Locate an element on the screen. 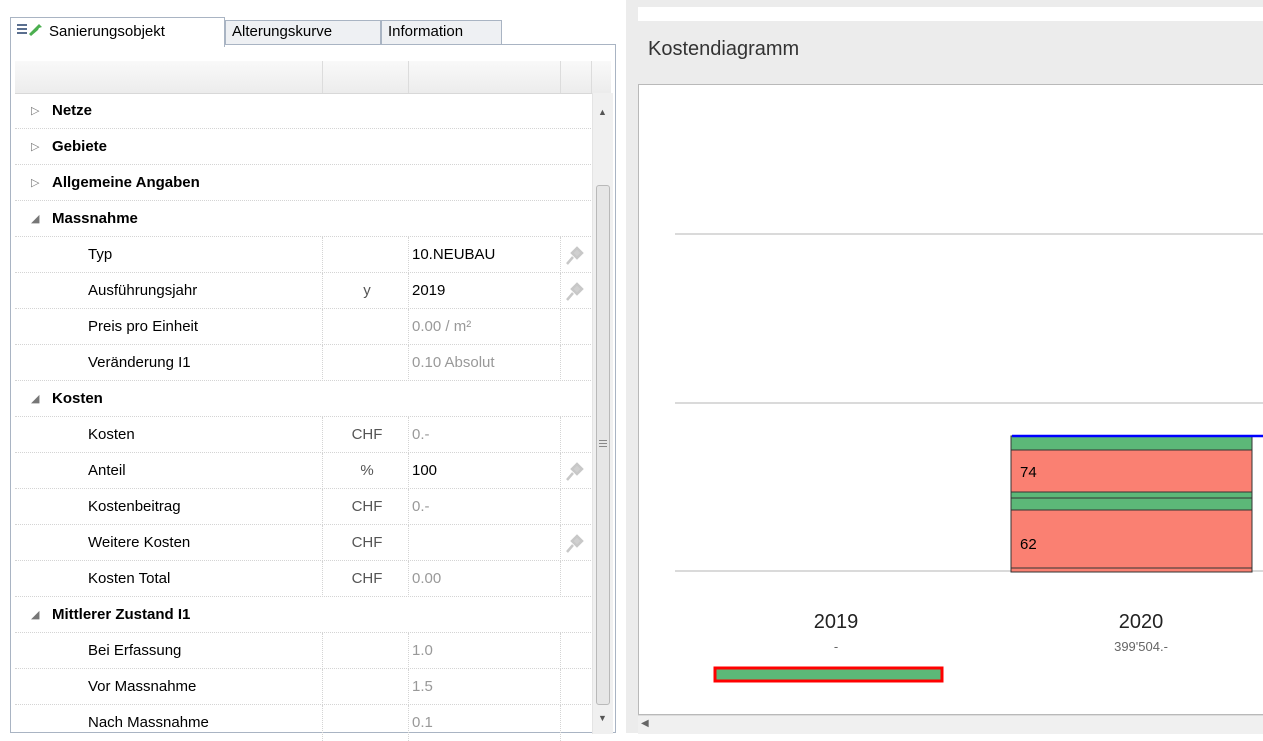 This screenshot has height=741, width=1263. bar-2020: 74 62 is located at coordinates (1136, 503).